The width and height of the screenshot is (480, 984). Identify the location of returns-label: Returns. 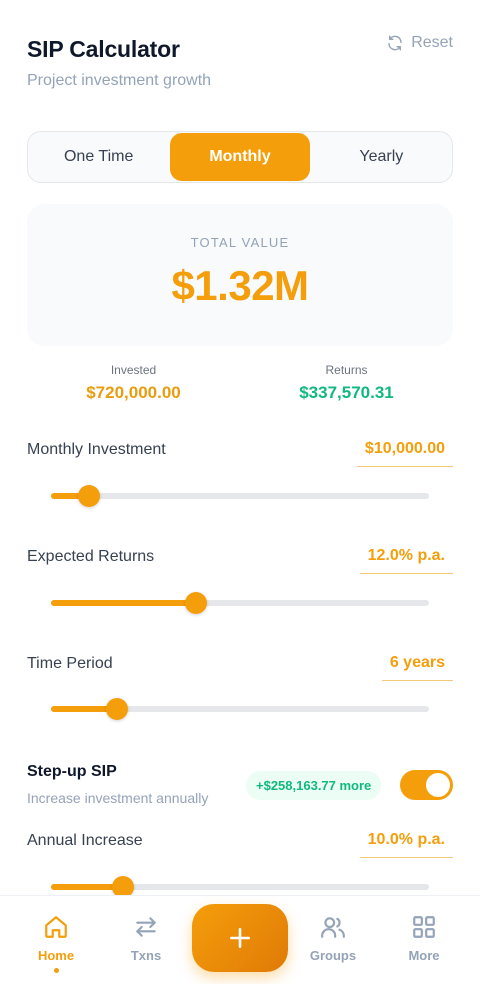
(346, 370).